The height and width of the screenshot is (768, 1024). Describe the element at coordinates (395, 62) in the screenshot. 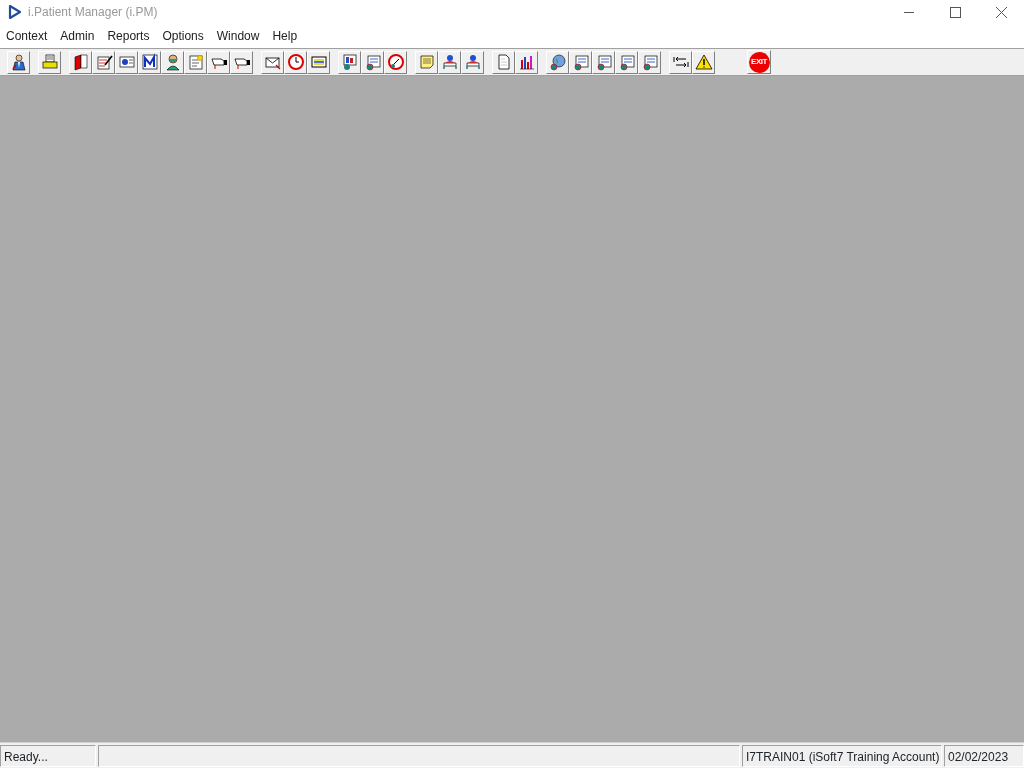

I see `gauge-icon` at that location.